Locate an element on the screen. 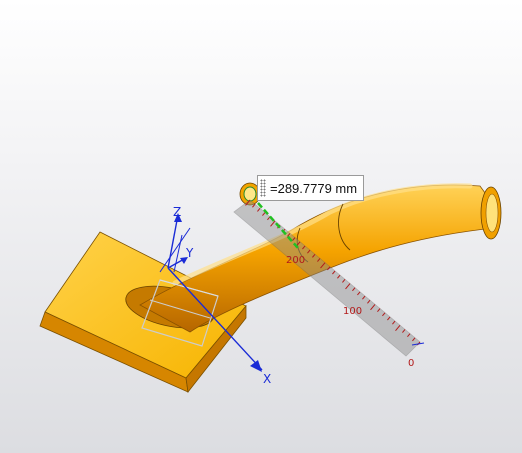  measurement-readout: =289.7779 mm is located at coordinates (311, 188).